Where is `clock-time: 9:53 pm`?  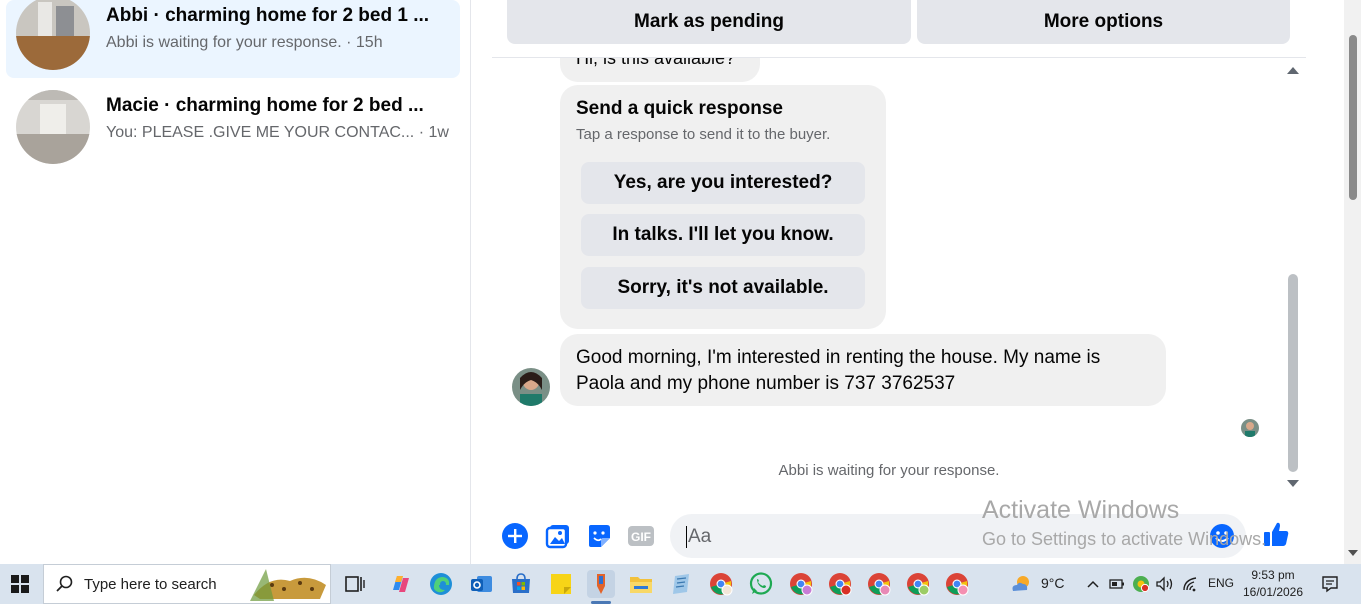
clock-time: 9:53 pm is located at coordinates (1273, 575).